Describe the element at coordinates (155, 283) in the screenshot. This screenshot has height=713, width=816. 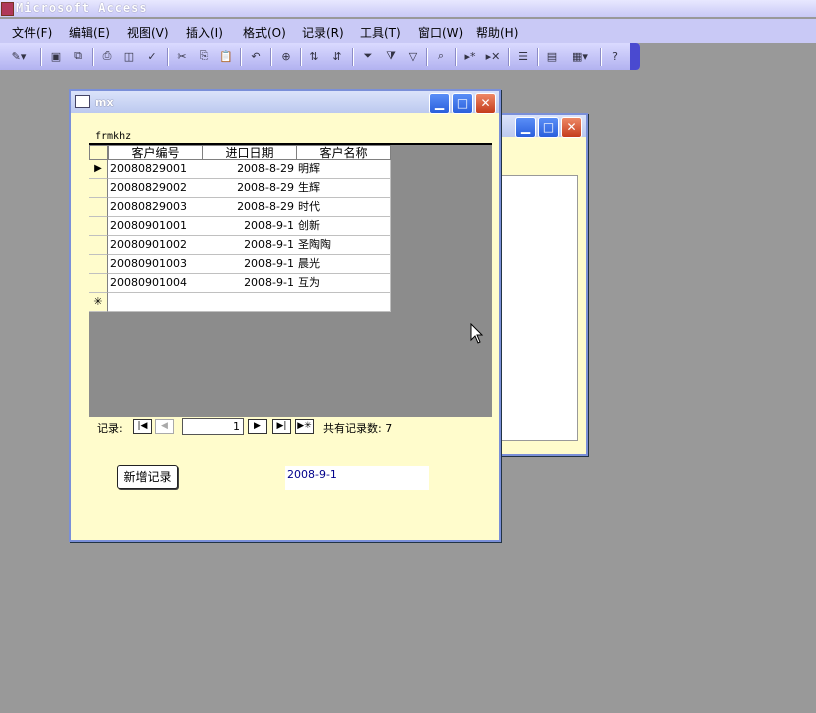
I see `cell-customer-id: 20080901004` at that location.